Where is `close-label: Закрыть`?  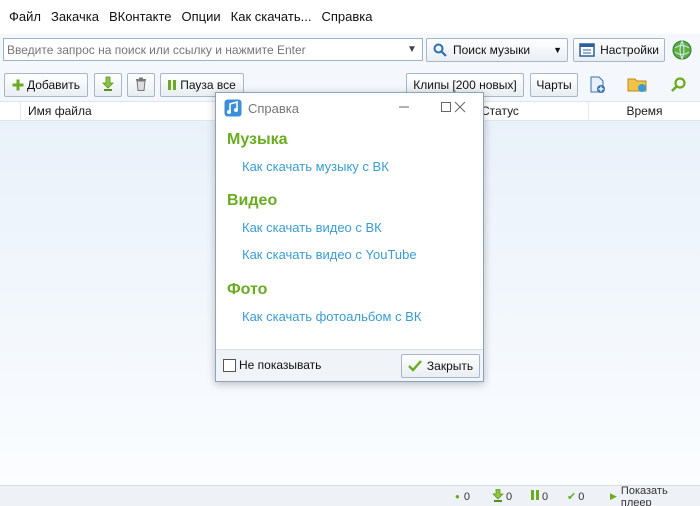 close-label: Закрыть is located at coordinates (450, 366).